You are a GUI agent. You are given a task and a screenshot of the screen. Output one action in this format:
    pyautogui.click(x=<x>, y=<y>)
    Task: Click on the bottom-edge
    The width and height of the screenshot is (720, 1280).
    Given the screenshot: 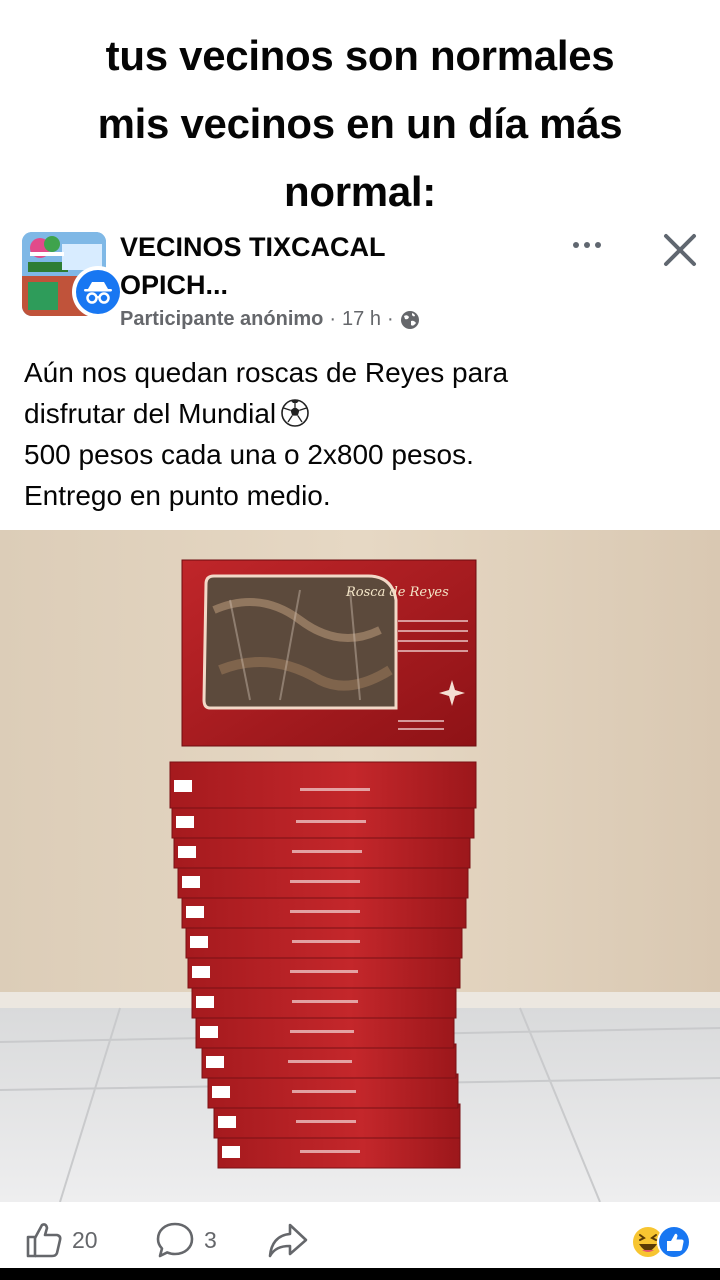 What is the action you would take?
    pyautogui.click(x=360, y=1274)
    